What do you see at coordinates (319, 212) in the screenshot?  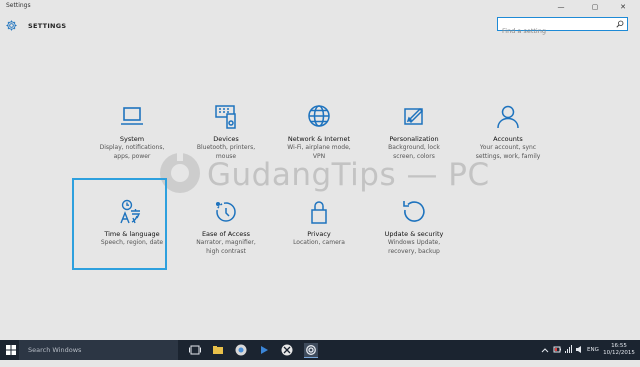 I see `lock-icon` at bounding box center [319, 212].